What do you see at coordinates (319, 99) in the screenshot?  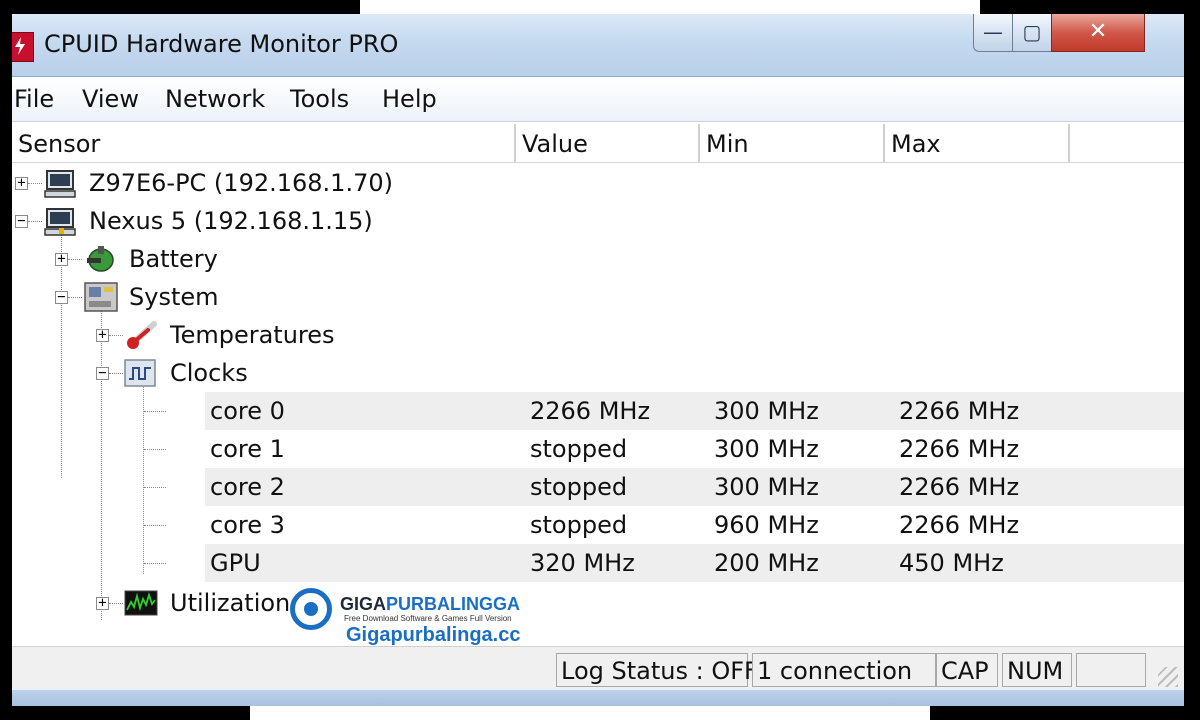 I see `menu-tools: Tools` at bounding box center [319, 99].